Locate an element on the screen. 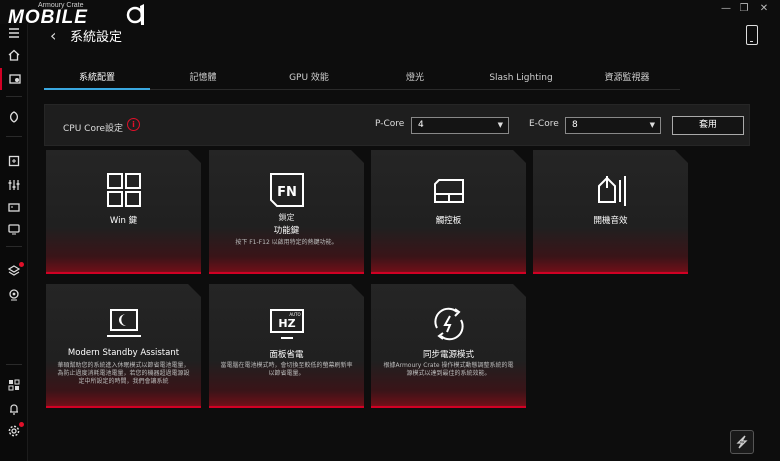 The width and height of the screenshot is (780, 461). device-icon is located at coordinates (14, 207).